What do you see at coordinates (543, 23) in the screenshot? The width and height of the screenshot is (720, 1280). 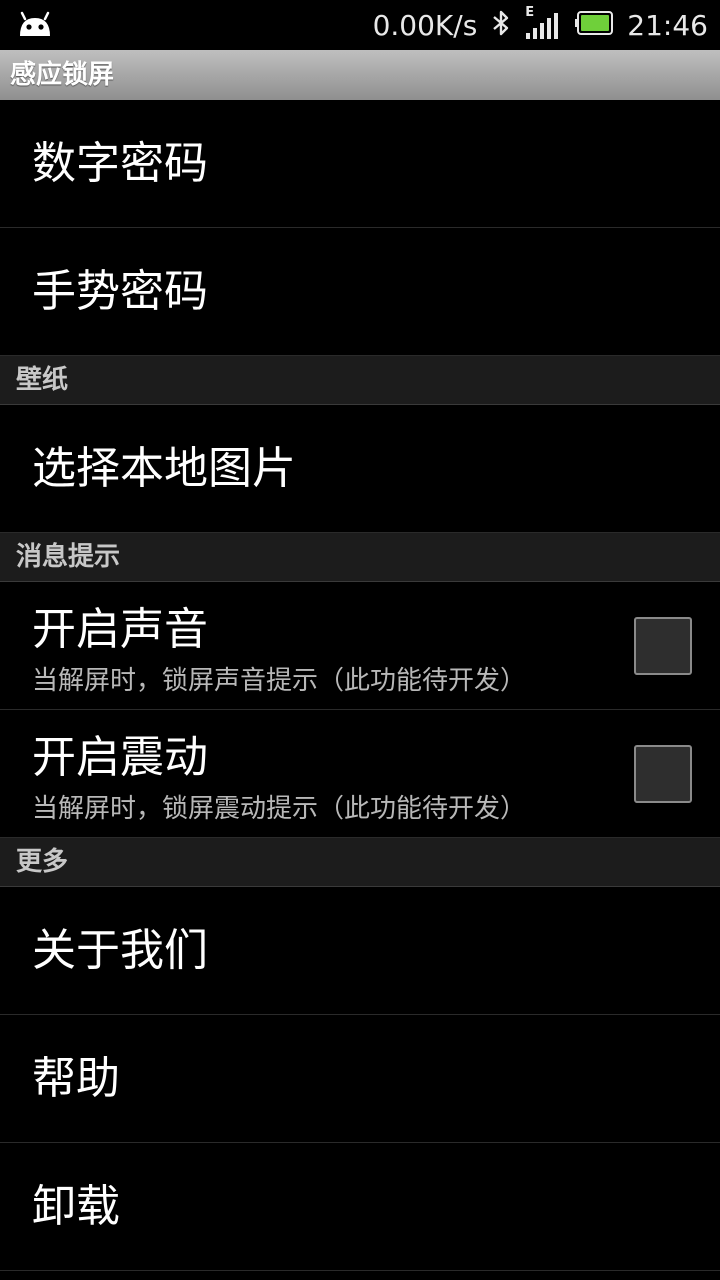 I see `signal-icon: E` at bounding box center [543, 23].